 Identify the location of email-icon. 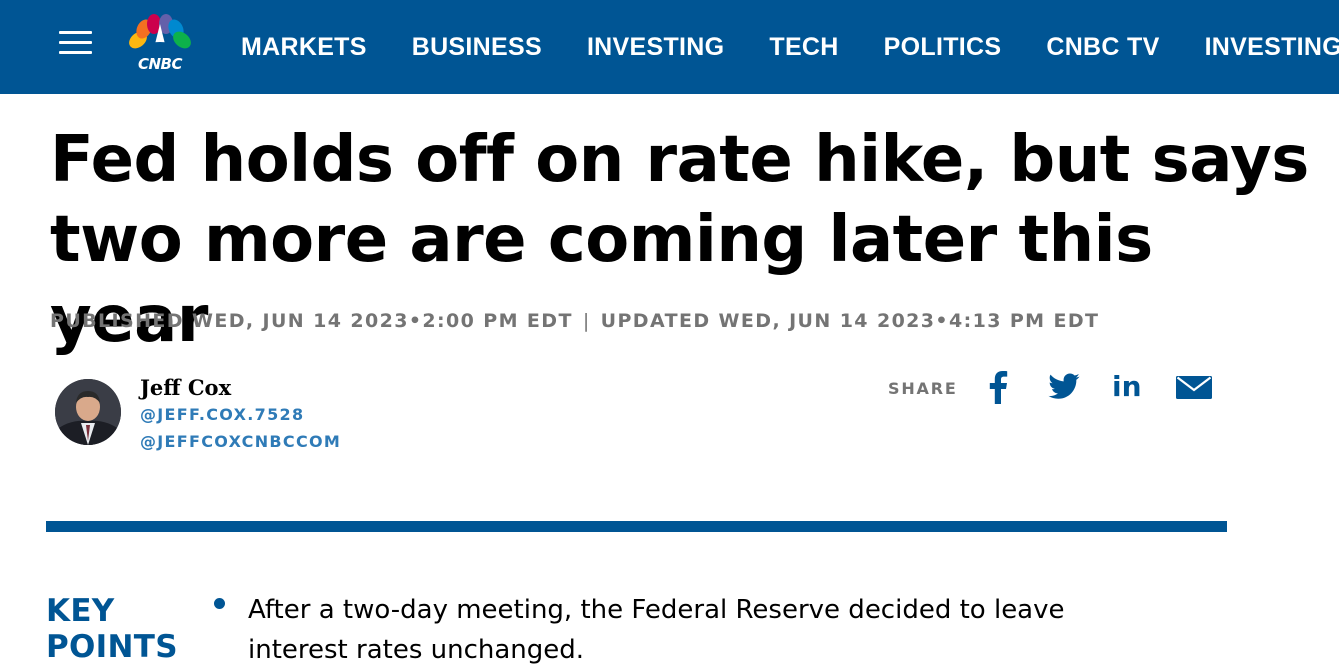
(1194, 387).